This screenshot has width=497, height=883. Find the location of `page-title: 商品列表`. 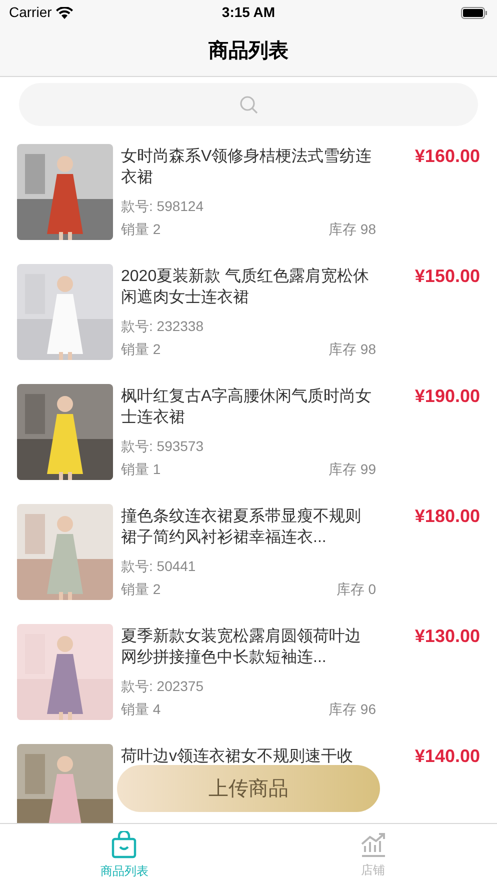

page-title: 商品列表 is located at coordinates (248, 51).